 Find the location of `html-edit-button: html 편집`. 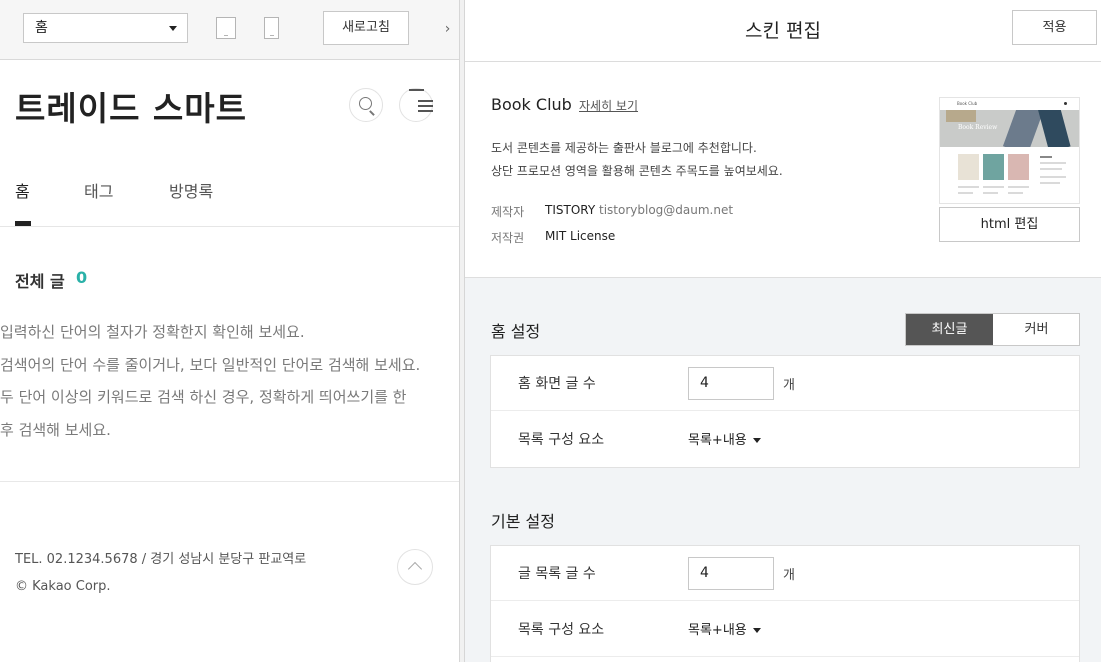

html-edit-button: html 편집 is located at coordinates (1009, 224).